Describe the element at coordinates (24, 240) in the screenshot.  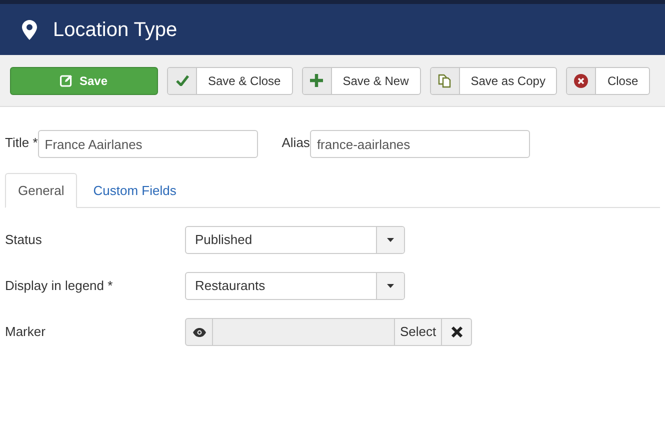
I see `field-label: Status` at that location.